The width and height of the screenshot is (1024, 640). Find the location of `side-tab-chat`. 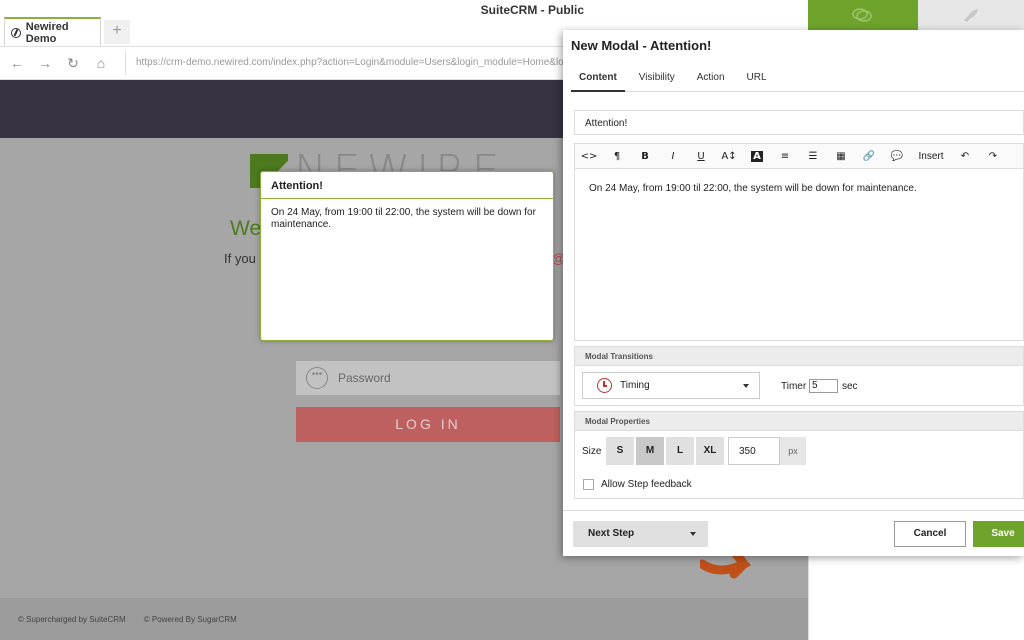

side-tab-chat is located at coordinates (863, 15).